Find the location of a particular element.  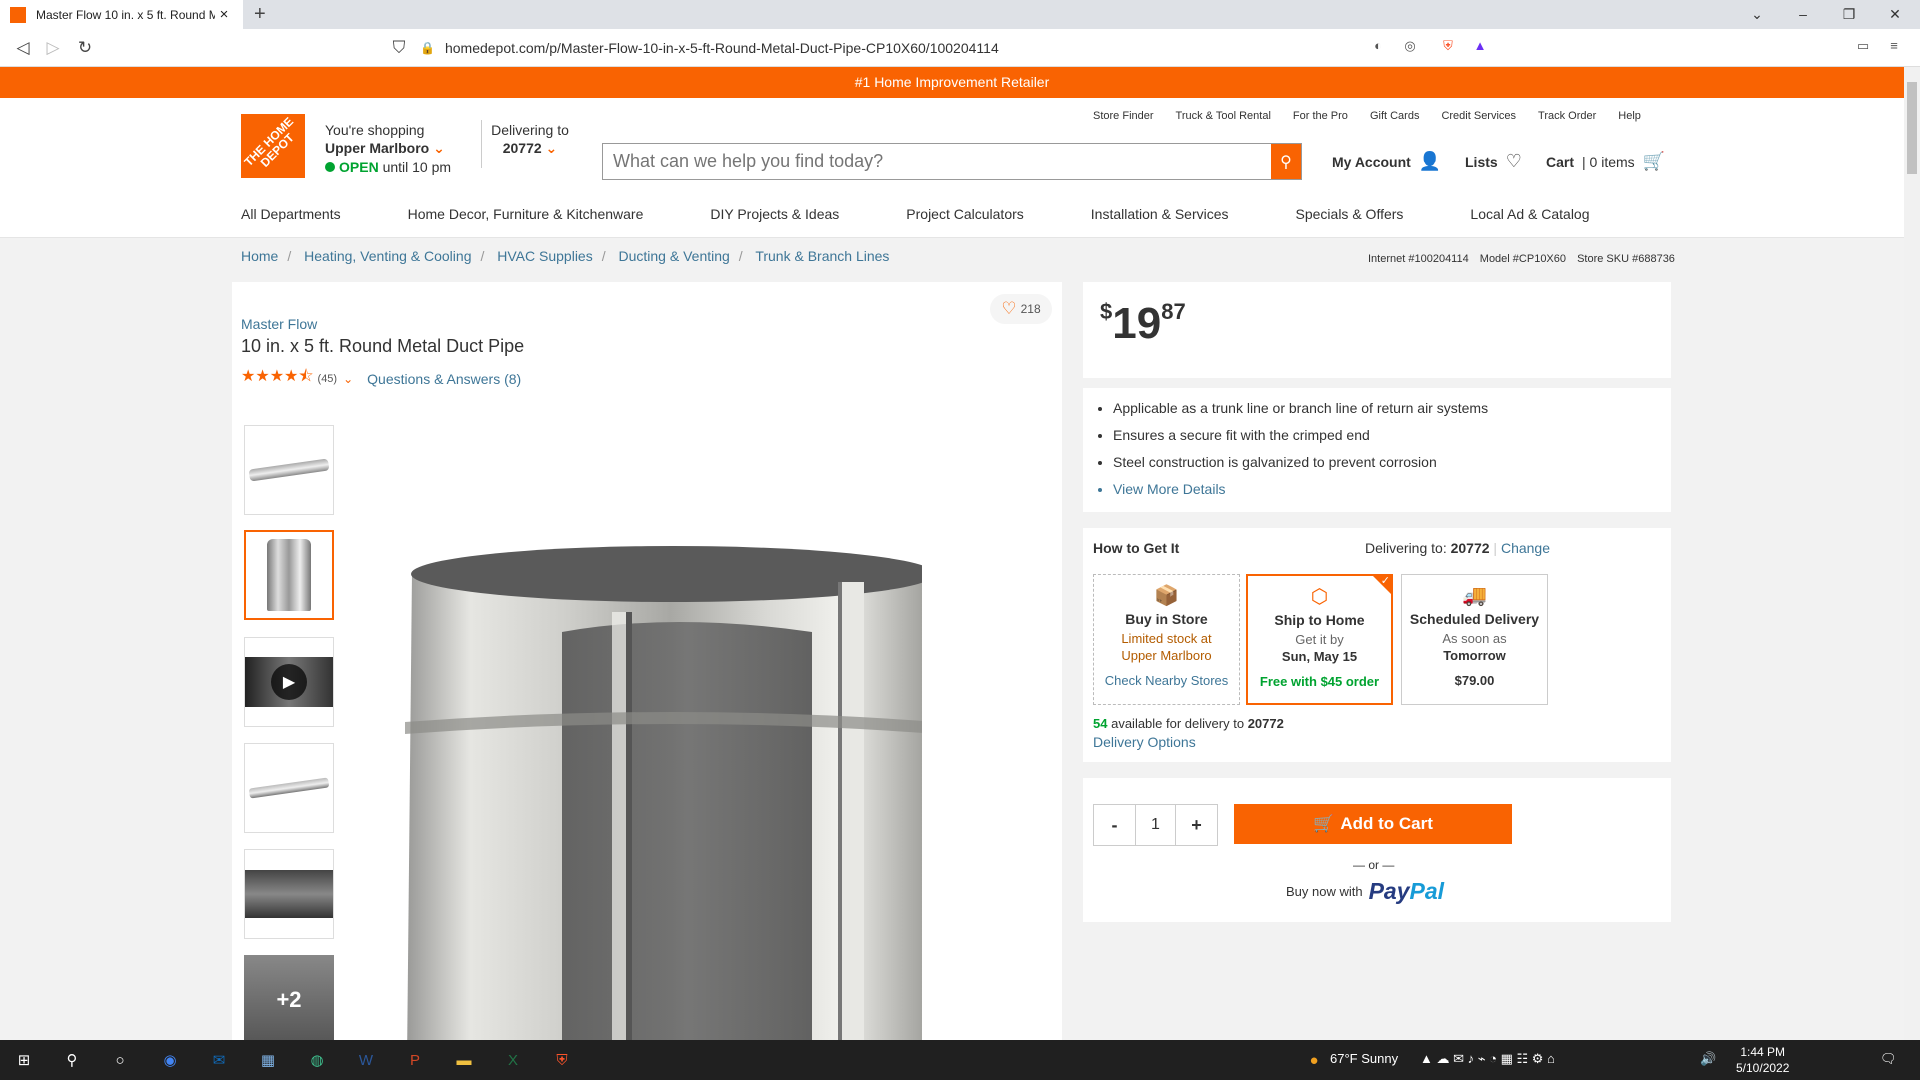

search-icon: ⚲ is located at coordinates (72, 1060).